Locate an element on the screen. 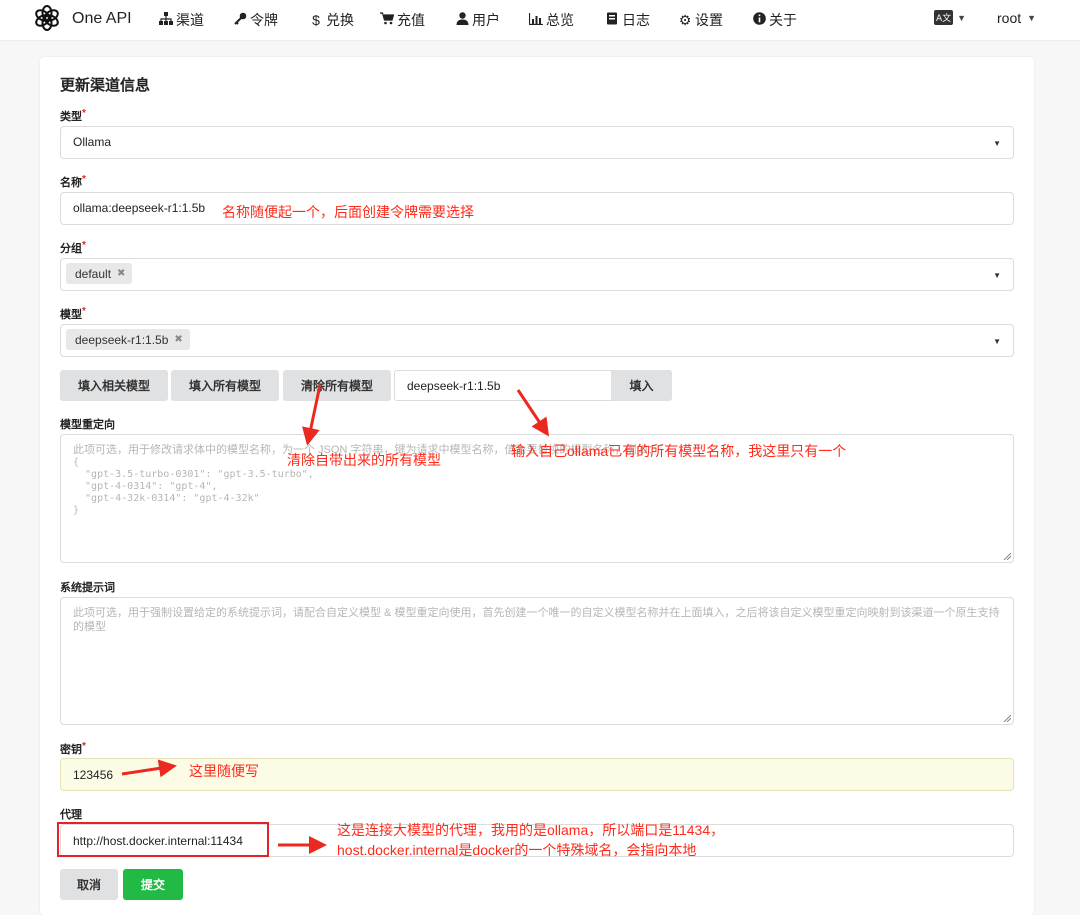  page-title: 更新渠道信息 is located at coordinates (105, 85).